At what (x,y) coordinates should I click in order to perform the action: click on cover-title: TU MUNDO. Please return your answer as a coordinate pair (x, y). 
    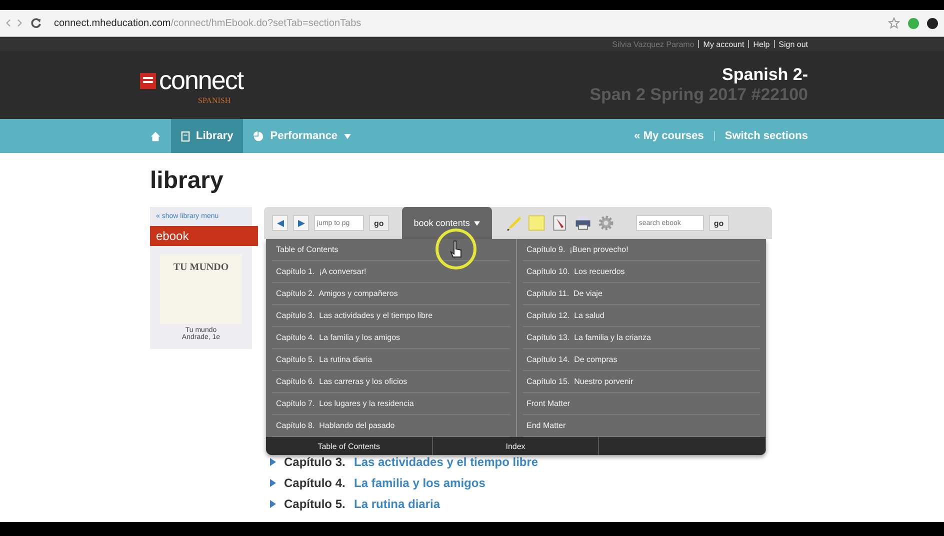
    Looking at the image, I should click on (201, 268).